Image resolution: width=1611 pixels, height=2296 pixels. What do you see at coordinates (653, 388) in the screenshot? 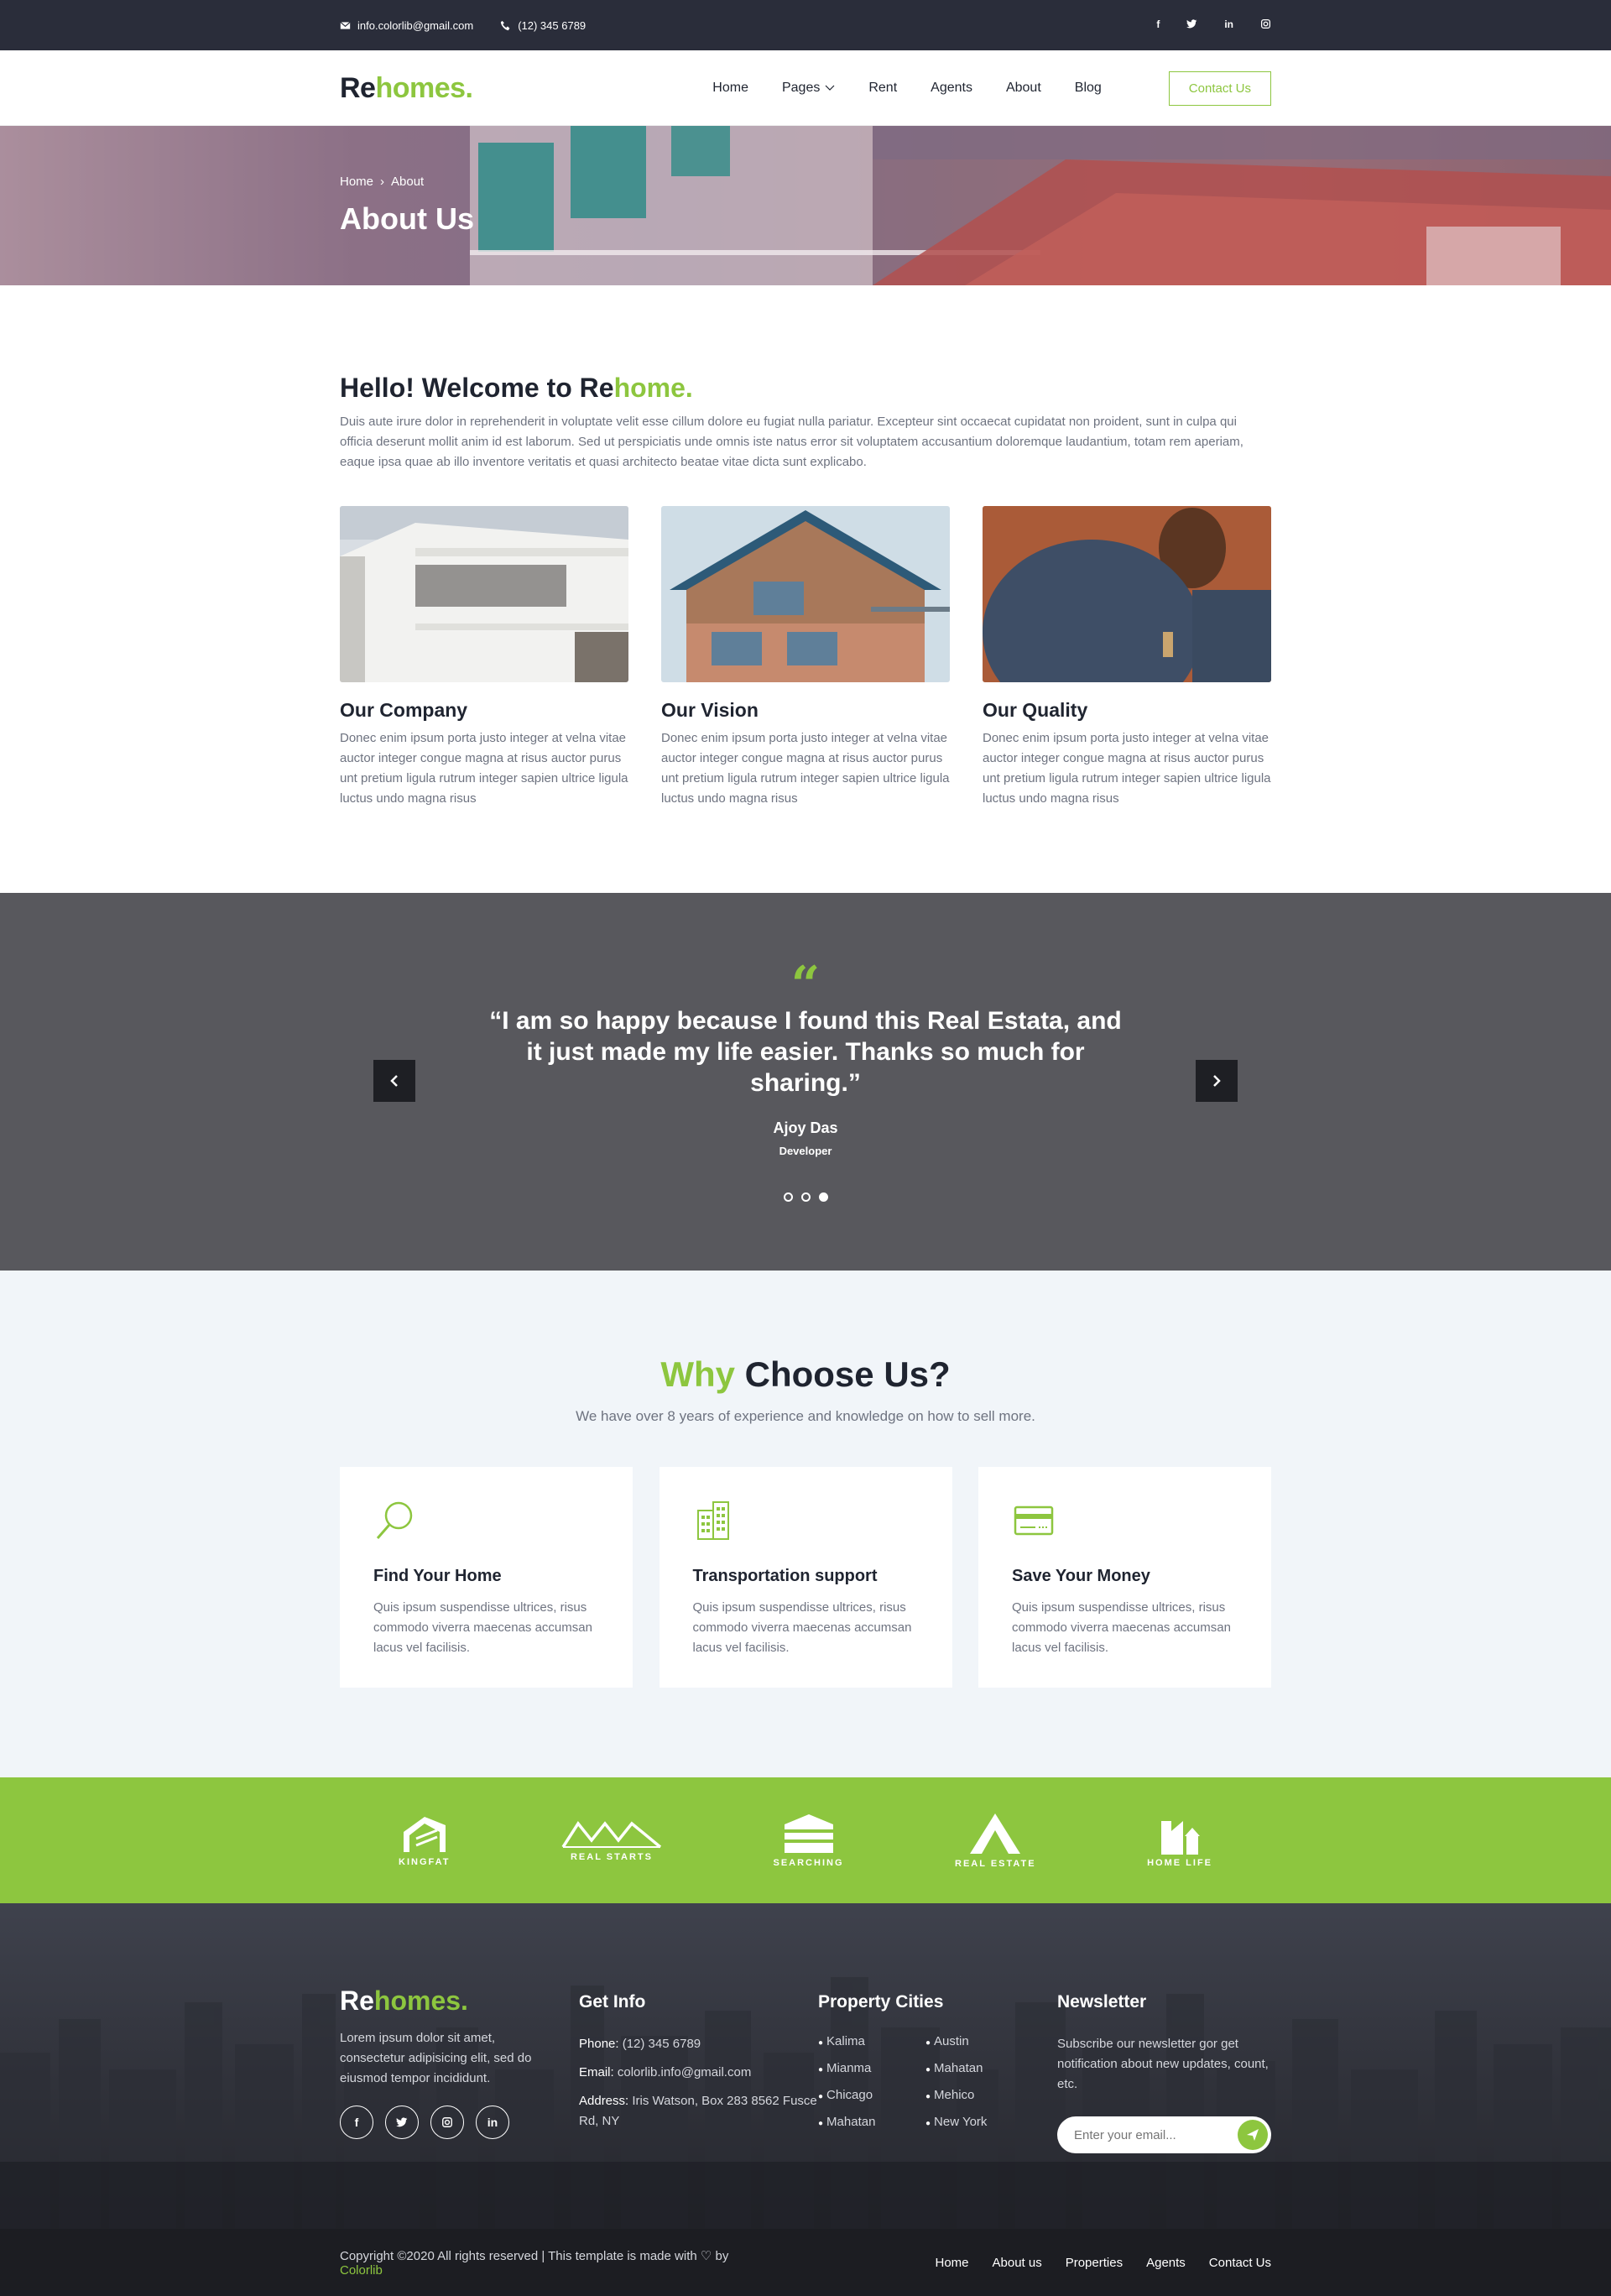
I see `welcome-title-green: home.` at bounding box center [653, 388].